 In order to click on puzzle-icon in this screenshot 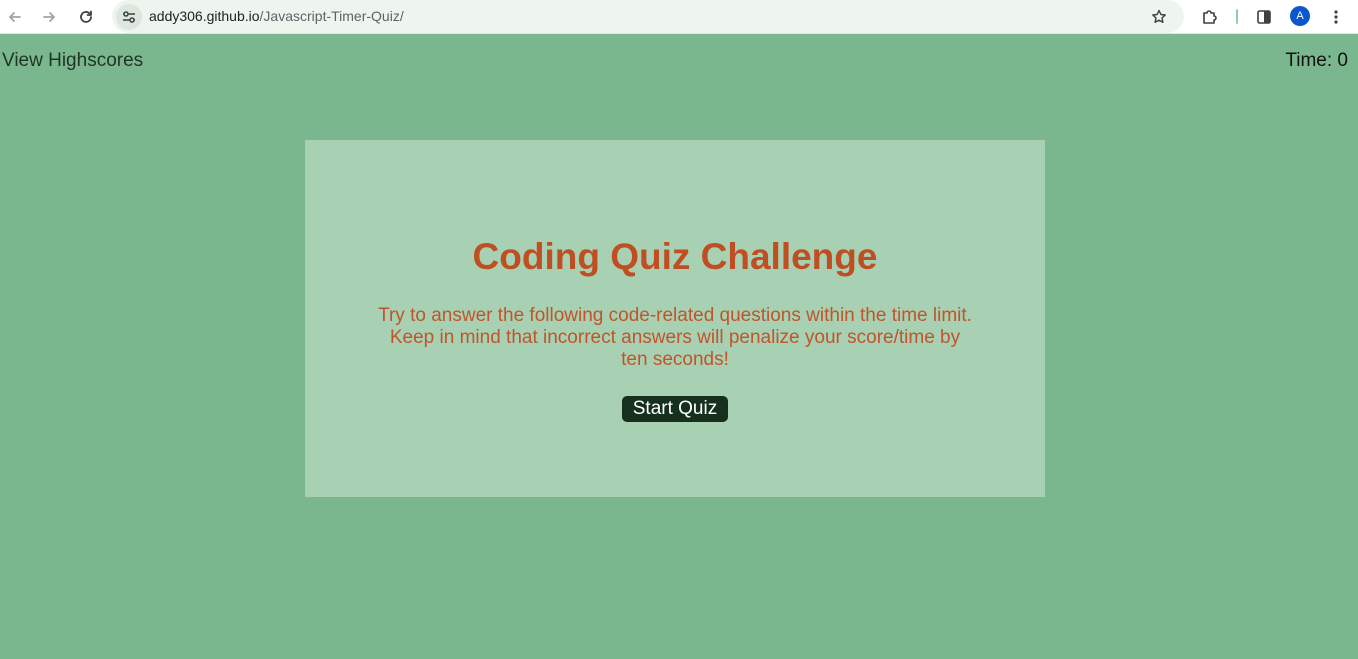, I will do `click(1210, 17)`.